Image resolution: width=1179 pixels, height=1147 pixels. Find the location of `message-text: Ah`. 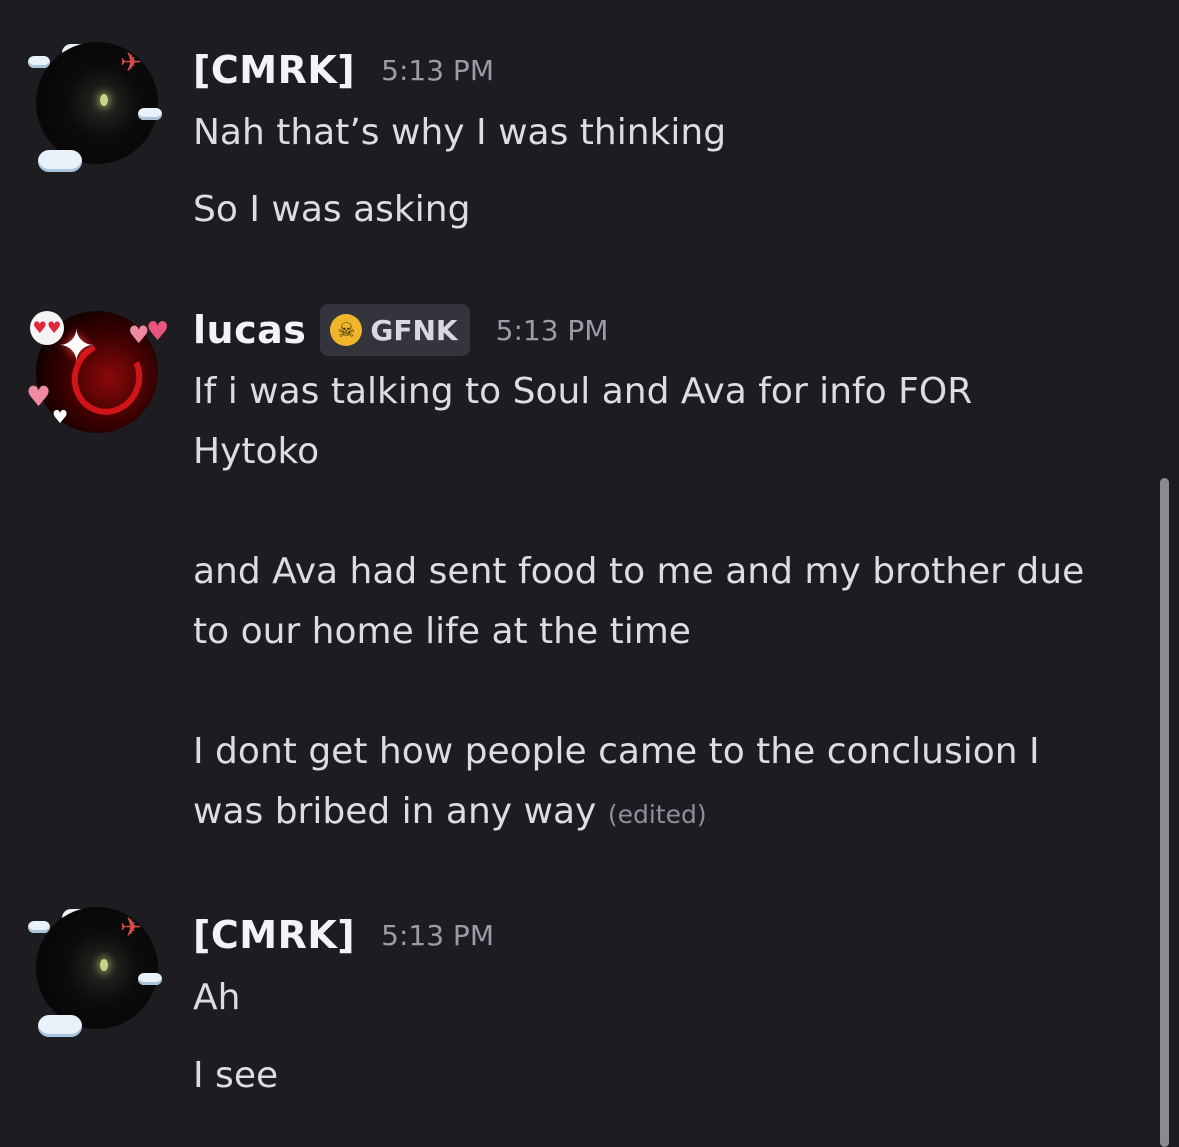

message-text: Ah is located at coordinates (217, 997).